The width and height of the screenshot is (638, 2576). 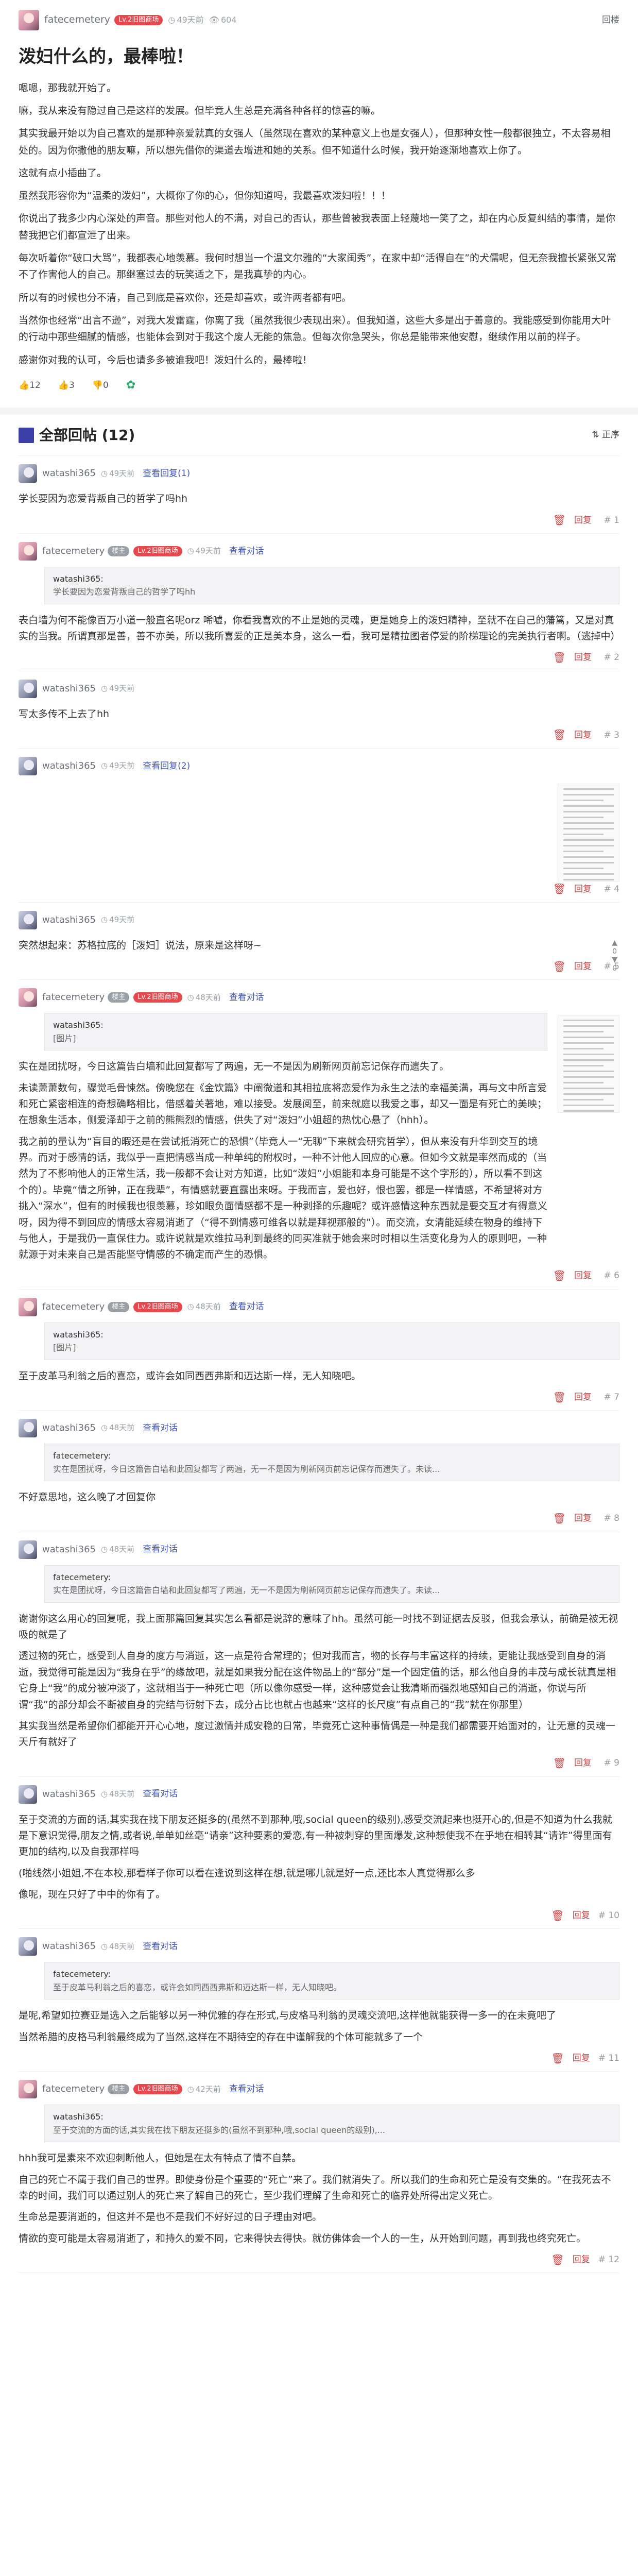 What do you see at coordinates (100, 385) in the screenshot?
I see `dislike-button: 👎0` at bounding box center [100, 385].